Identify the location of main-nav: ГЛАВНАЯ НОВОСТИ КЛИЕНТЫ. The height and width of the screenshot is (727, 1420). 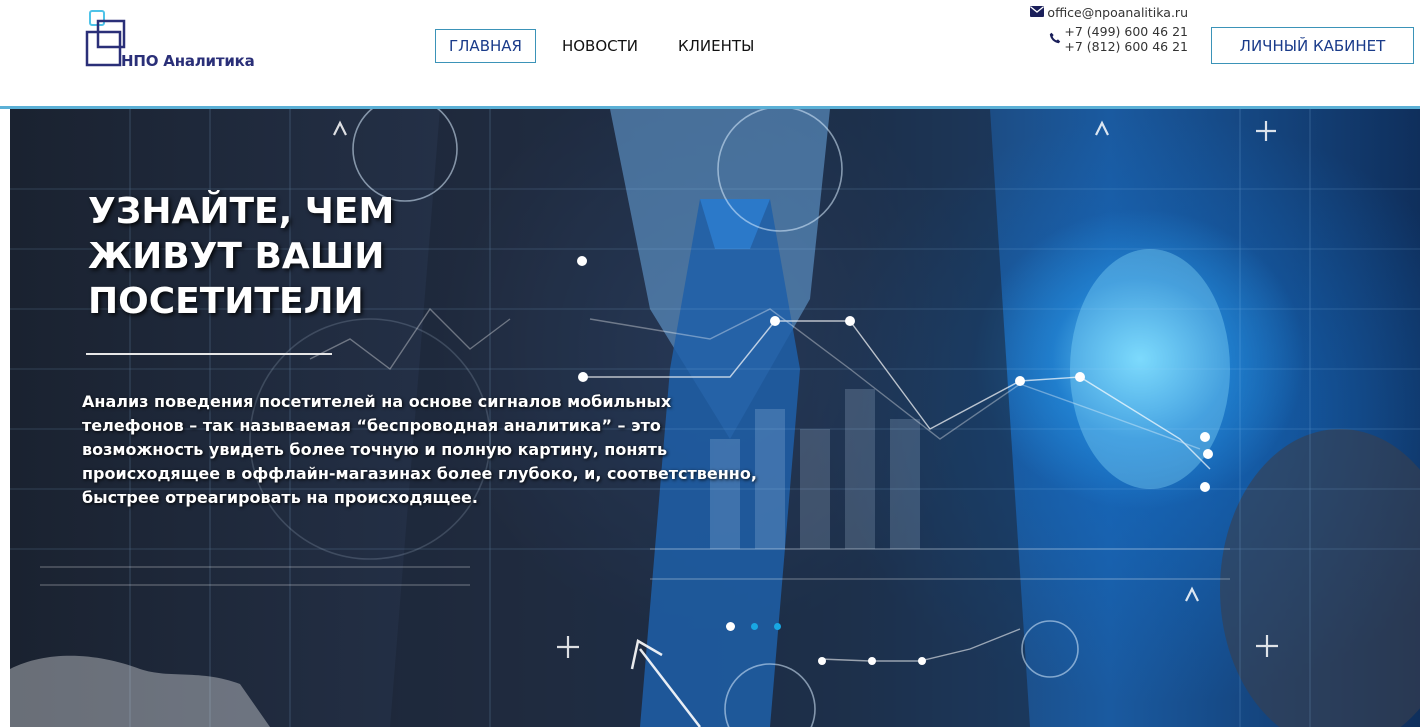
(601, 46).